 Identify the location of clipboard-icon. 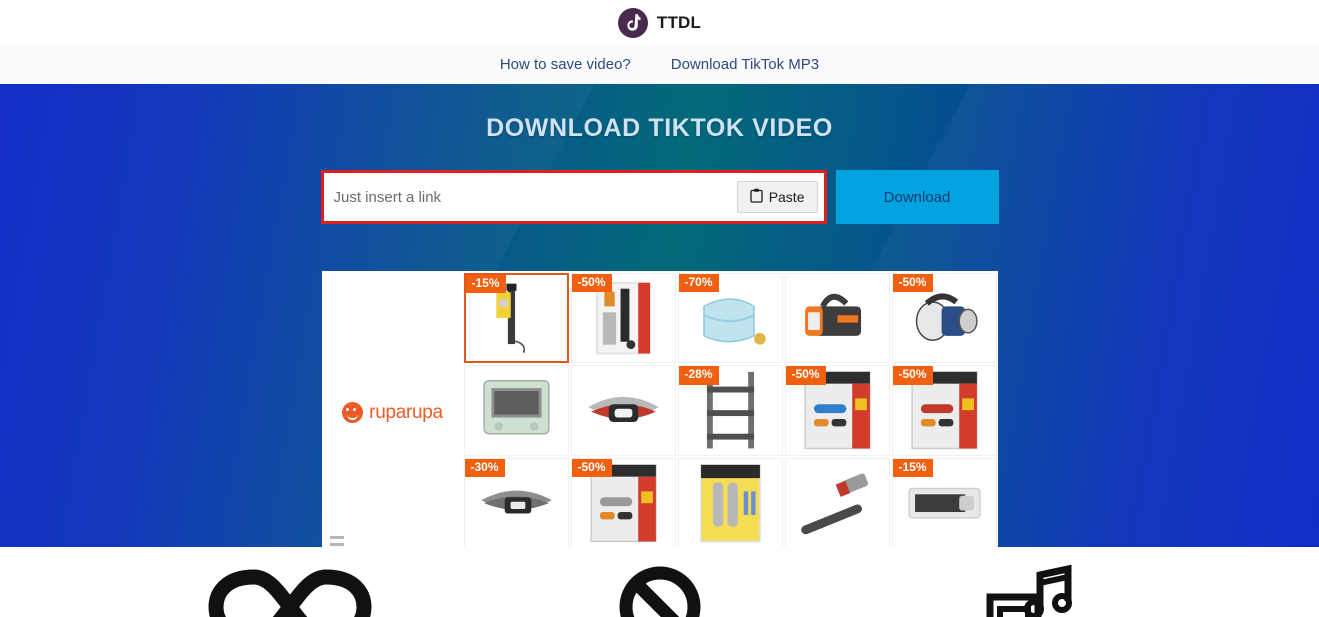
(756, 197).